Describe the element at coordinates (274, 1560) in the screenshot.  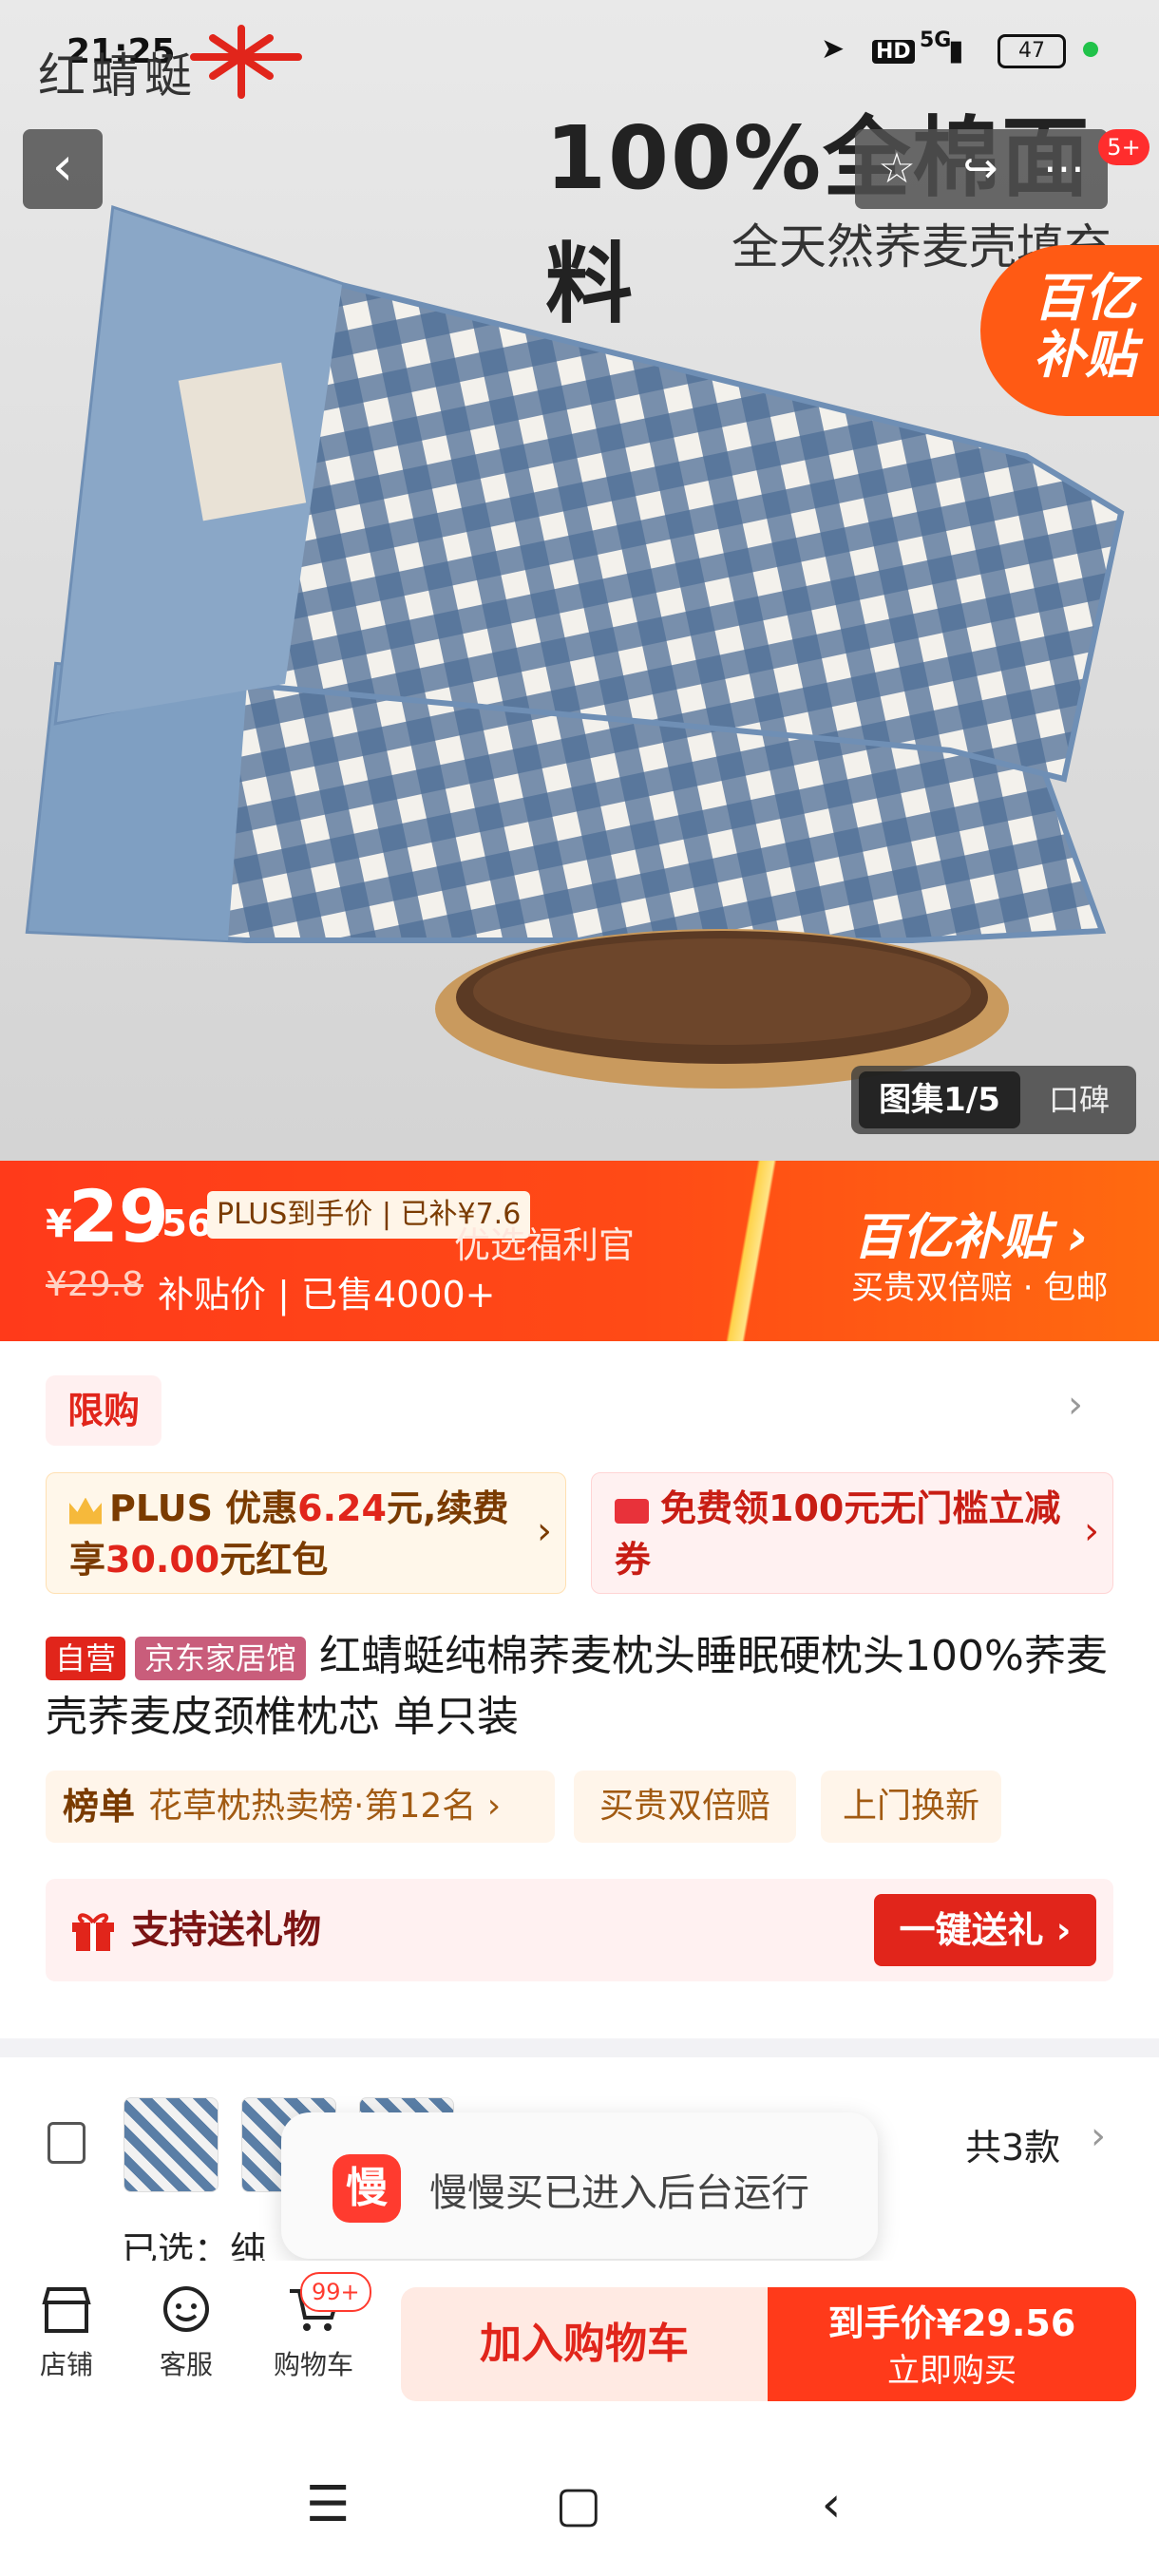
I see `plus-coupon-suffix: 元红包` at that location.